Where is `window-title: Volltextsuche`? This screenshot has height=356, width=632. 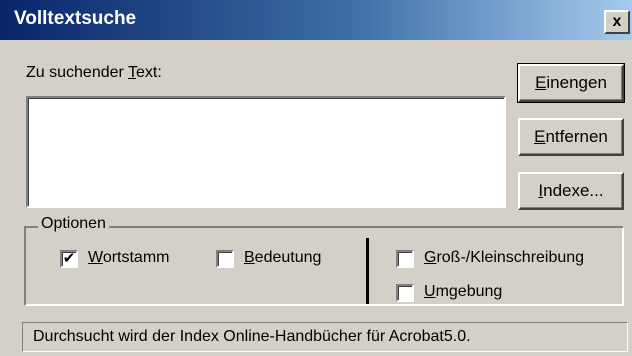 window-title: Volltextsuche is located at coordinates (75, 18).